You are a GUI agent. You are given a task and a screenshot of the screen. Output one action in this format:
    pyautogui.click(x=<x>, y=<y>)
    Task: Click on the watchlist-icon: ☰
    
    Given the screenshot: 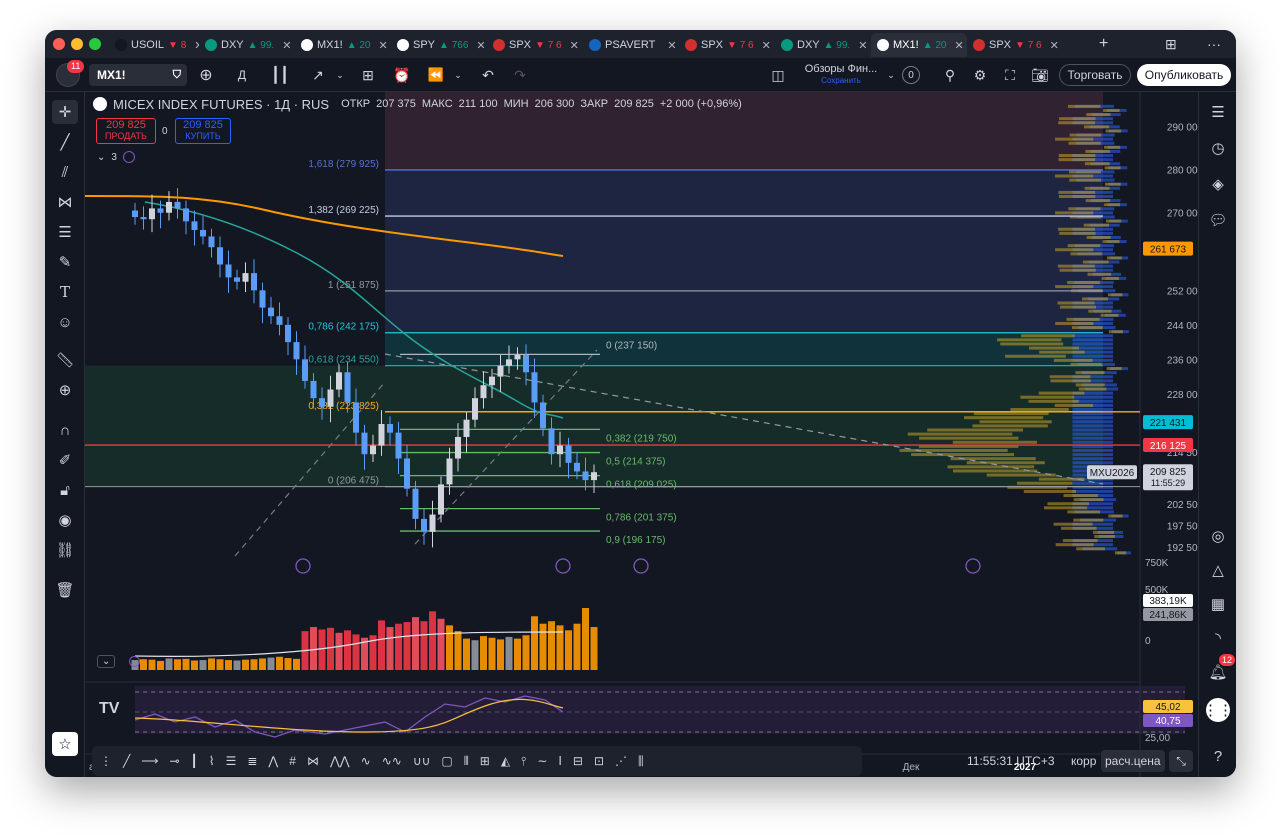 What is the action you would take?
    pyautogui.click(x=1218, y=112)
    